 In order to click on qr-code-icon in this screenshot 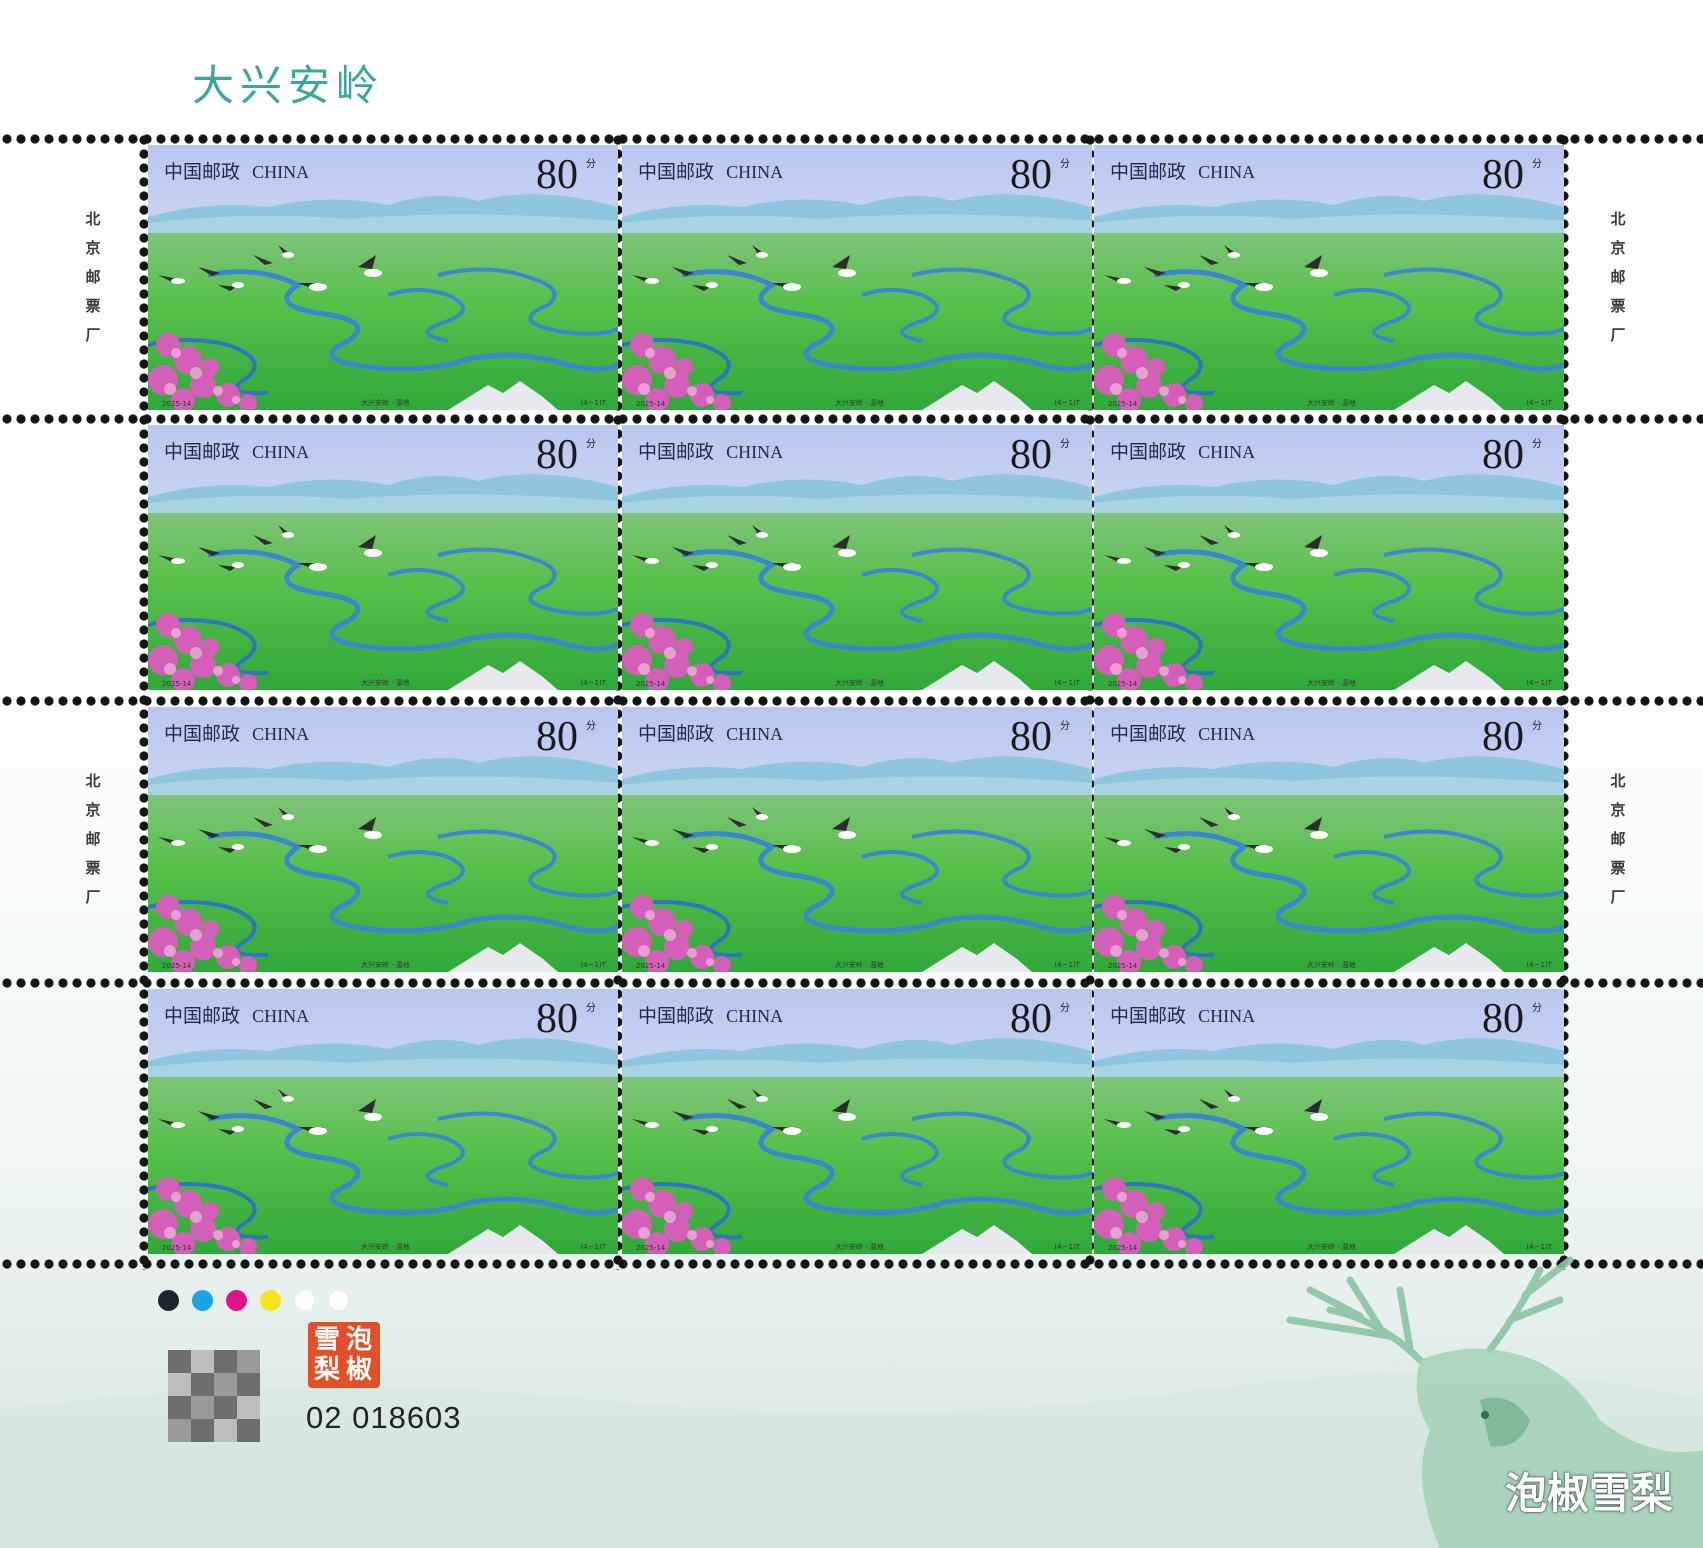, I will do `click(214, 1396)`.